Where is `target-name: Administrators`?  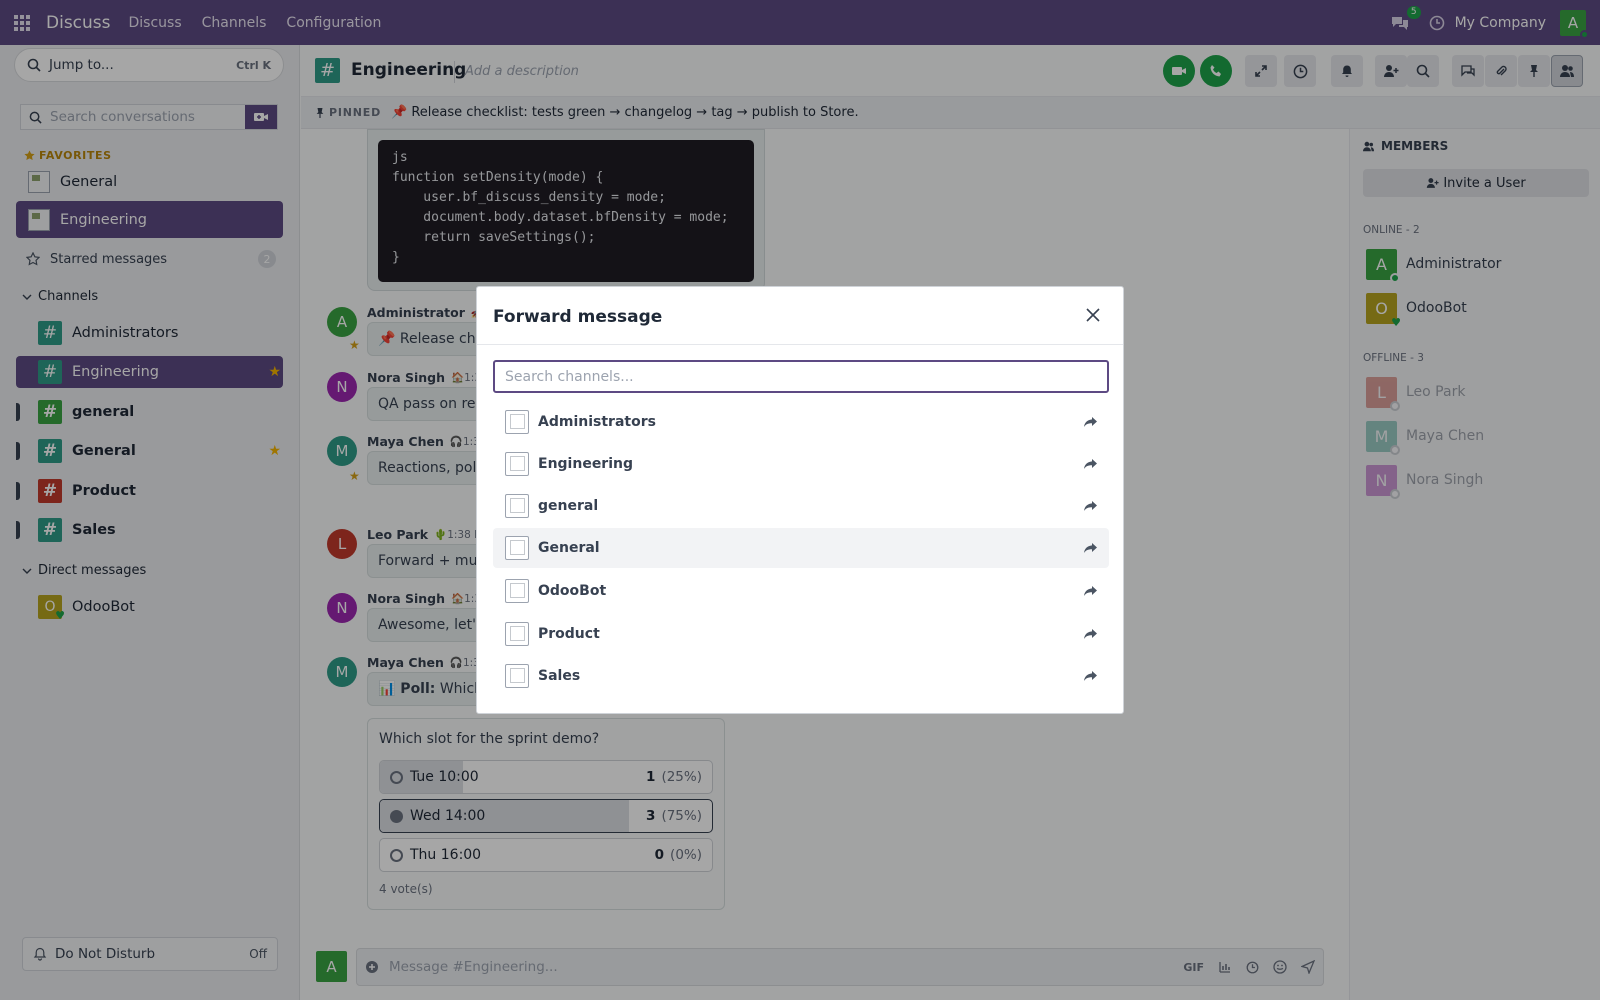 target-name: Administrators is located at coordinates (597, 422).